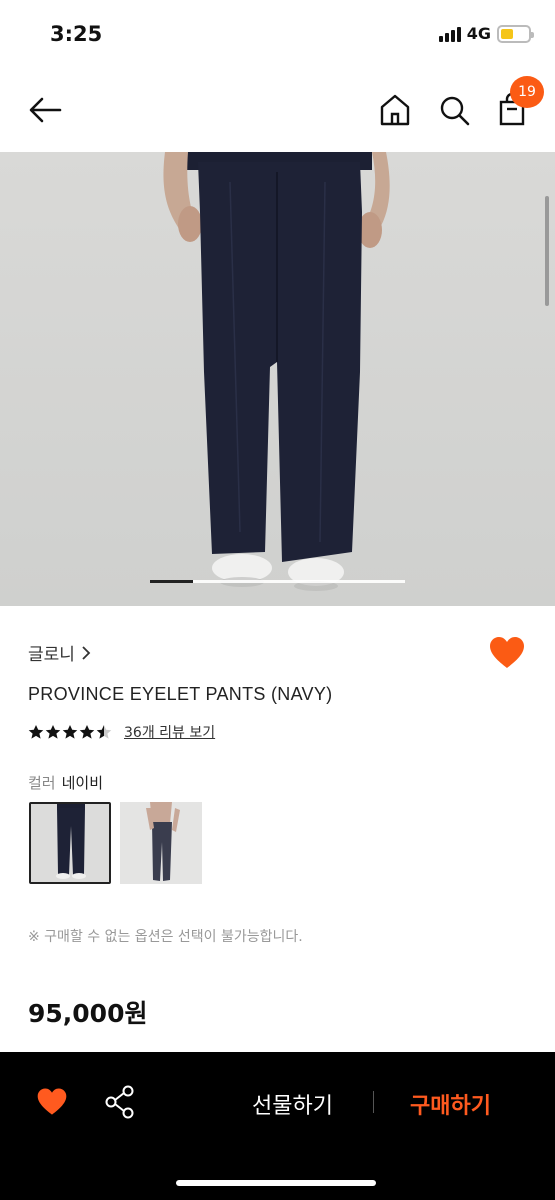 The width and height of the screenshot is (555, 1200). What do you see at coordinates (169, 732) in the screenshot?
I see `review-link: 36개 리뷰 보기` at bounding box center [169, 732].